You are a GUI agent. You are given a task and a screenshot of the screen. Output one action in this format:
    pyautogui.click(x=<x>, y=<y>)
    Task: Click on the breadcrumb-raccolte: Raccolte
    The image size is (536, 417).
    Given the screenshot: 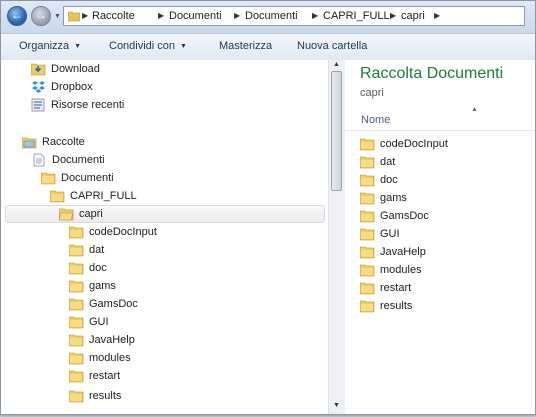 What is the action you would take?
    pyautogui.click(x=113, y=16)
    